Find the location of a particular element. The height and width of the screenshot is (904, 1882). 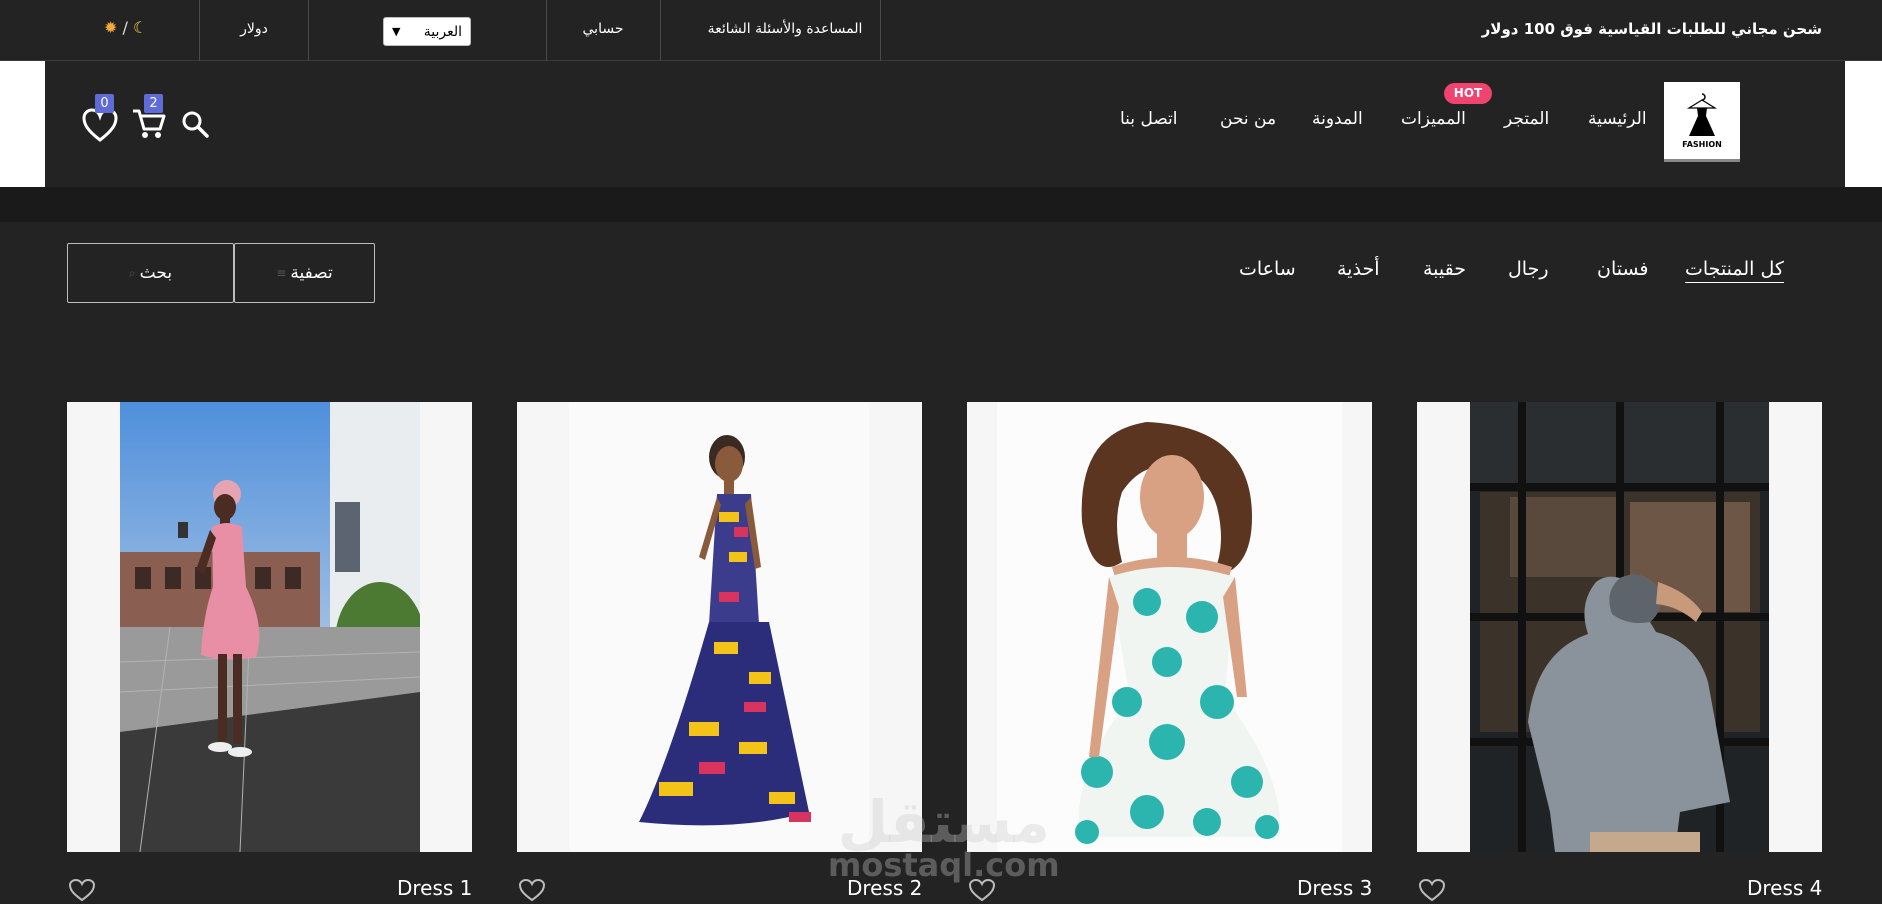

category-watches: ساعات is located at coordinates (1267, 269).